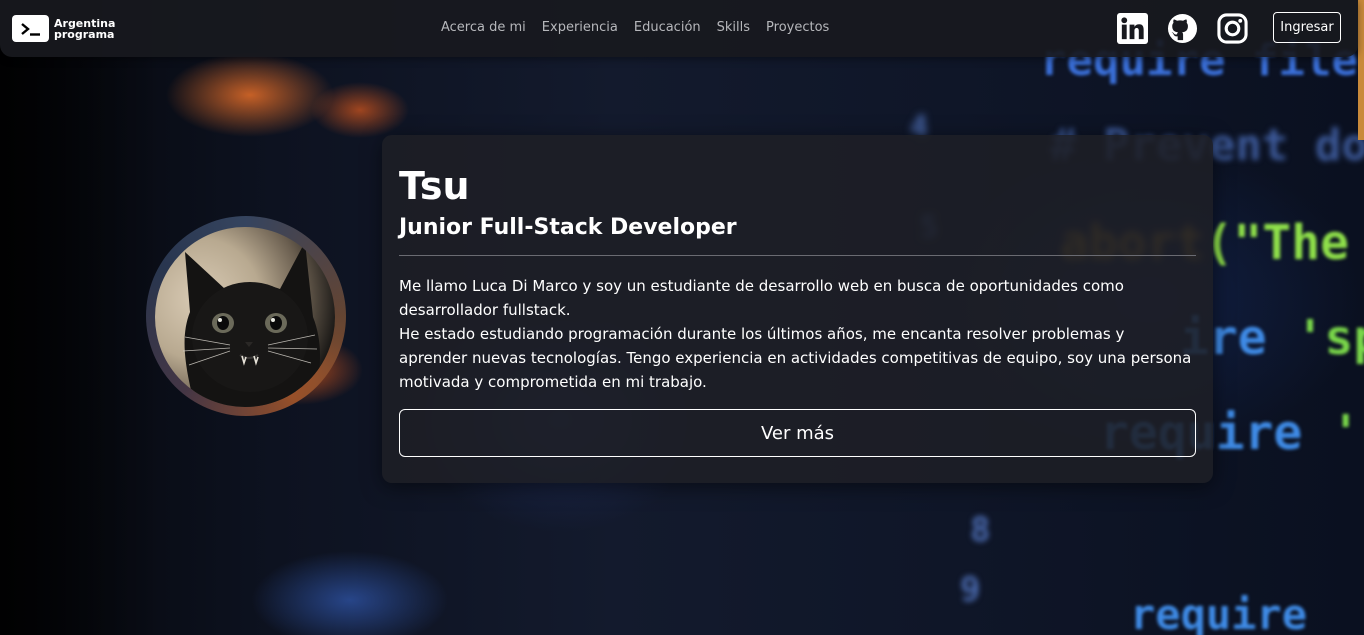 The width and height of the screenshot is (1364, 635). What do you see at coordinates (30, 28) in the screenshot?
I see `terminal-icon` at bounding box center [30, 28].